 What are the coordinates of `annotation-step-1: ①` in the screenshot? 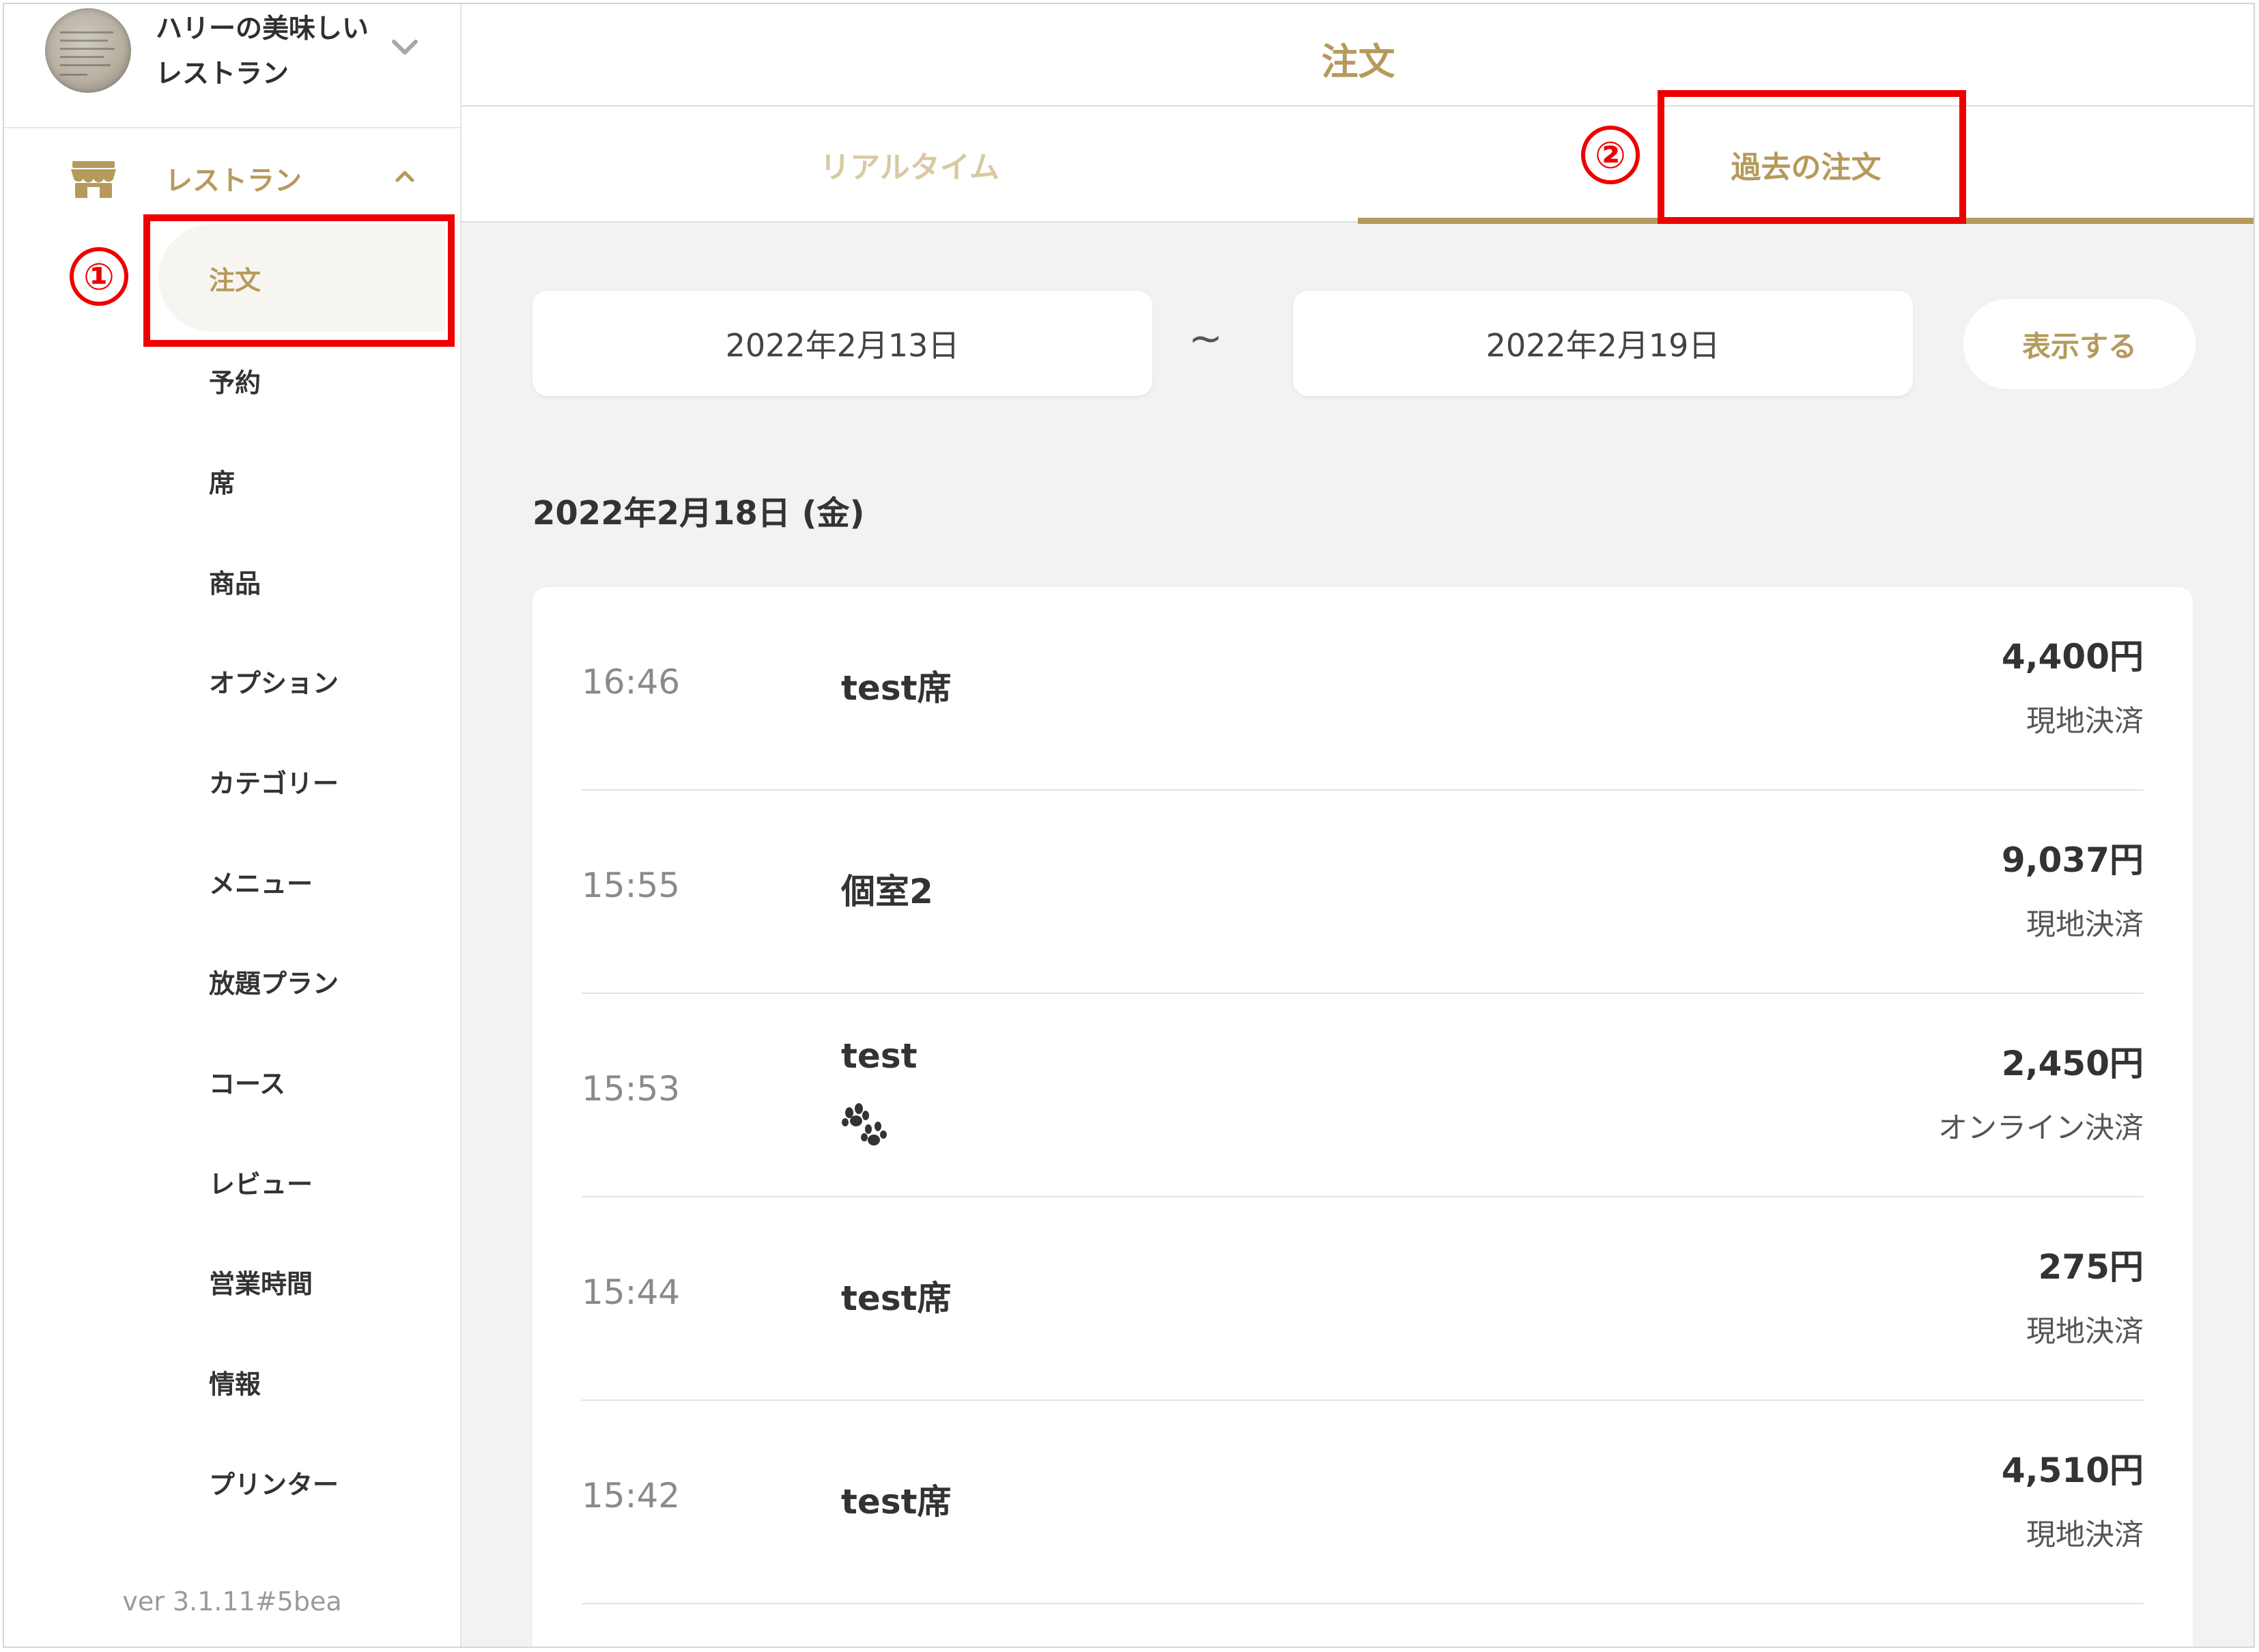 It's located at (99, 276).